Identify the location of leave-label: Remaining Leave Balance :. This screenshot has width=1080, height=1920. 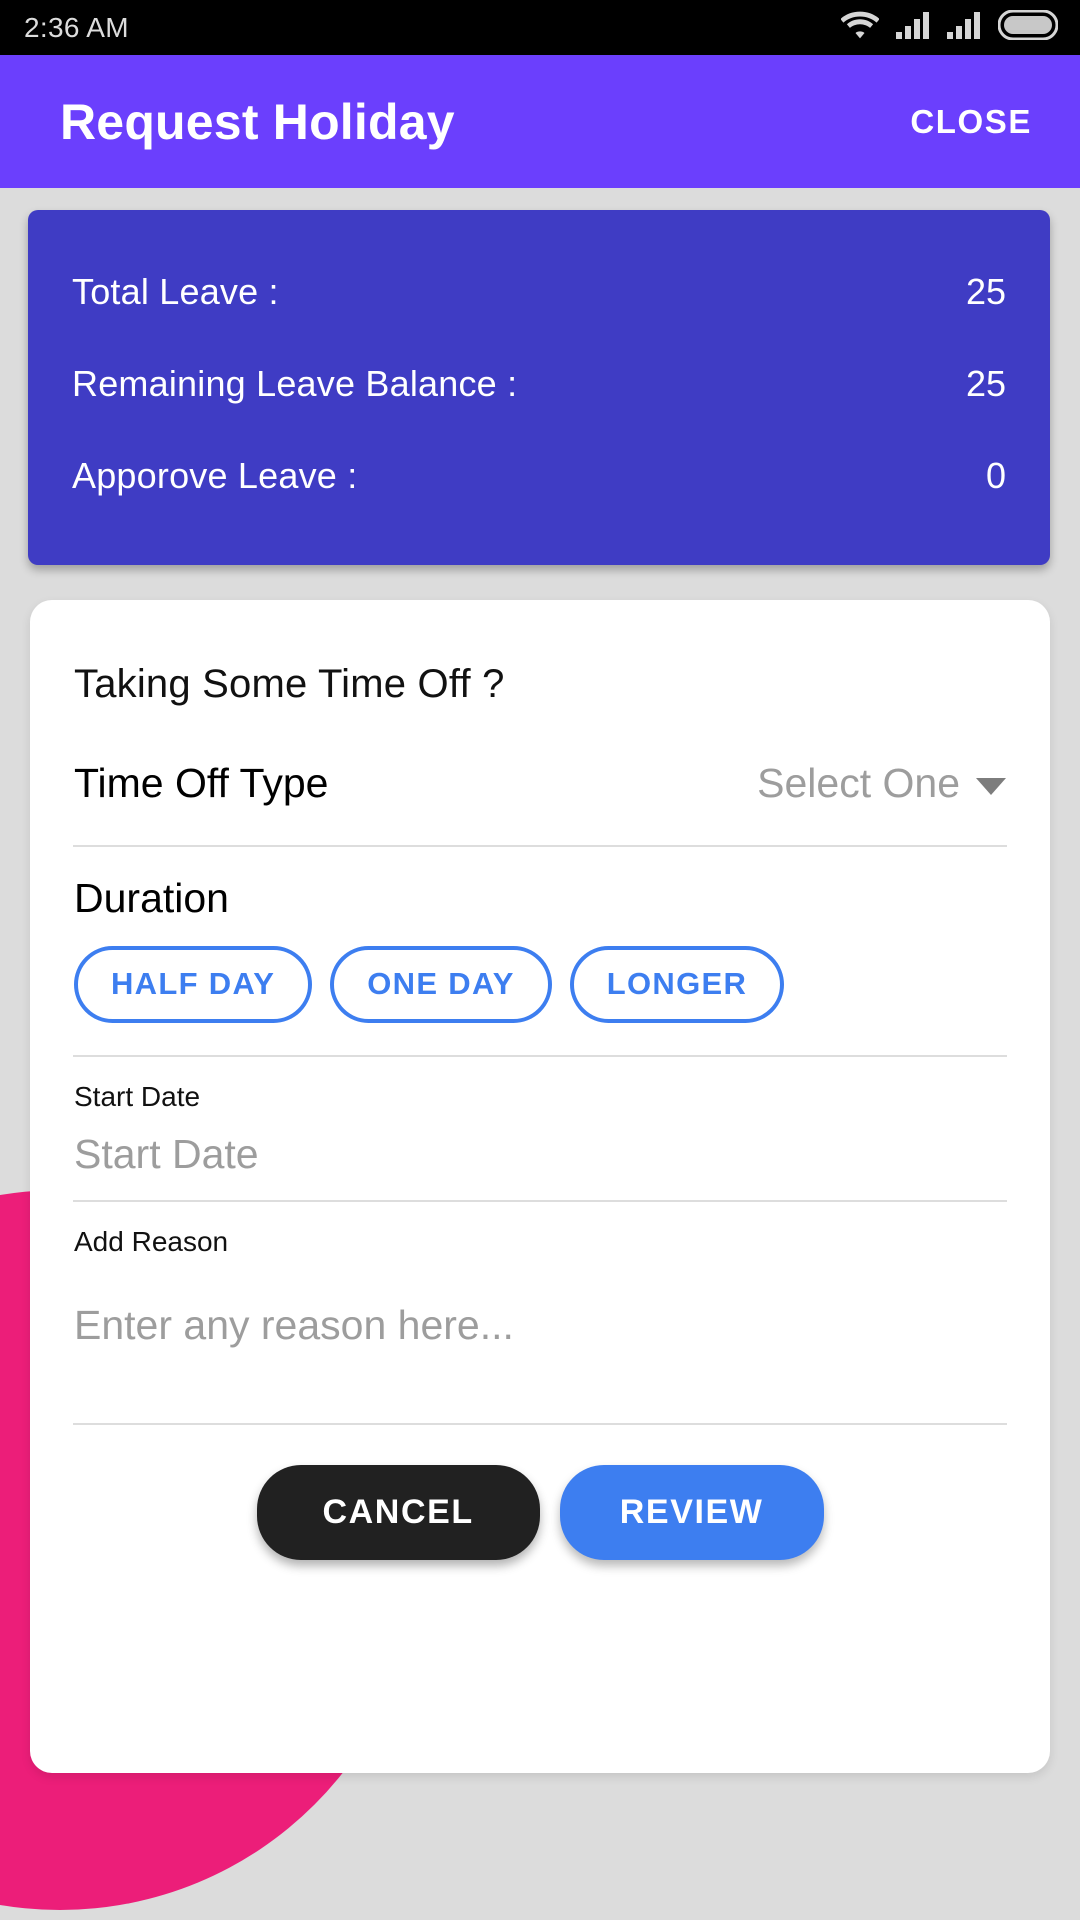
(295, 383).